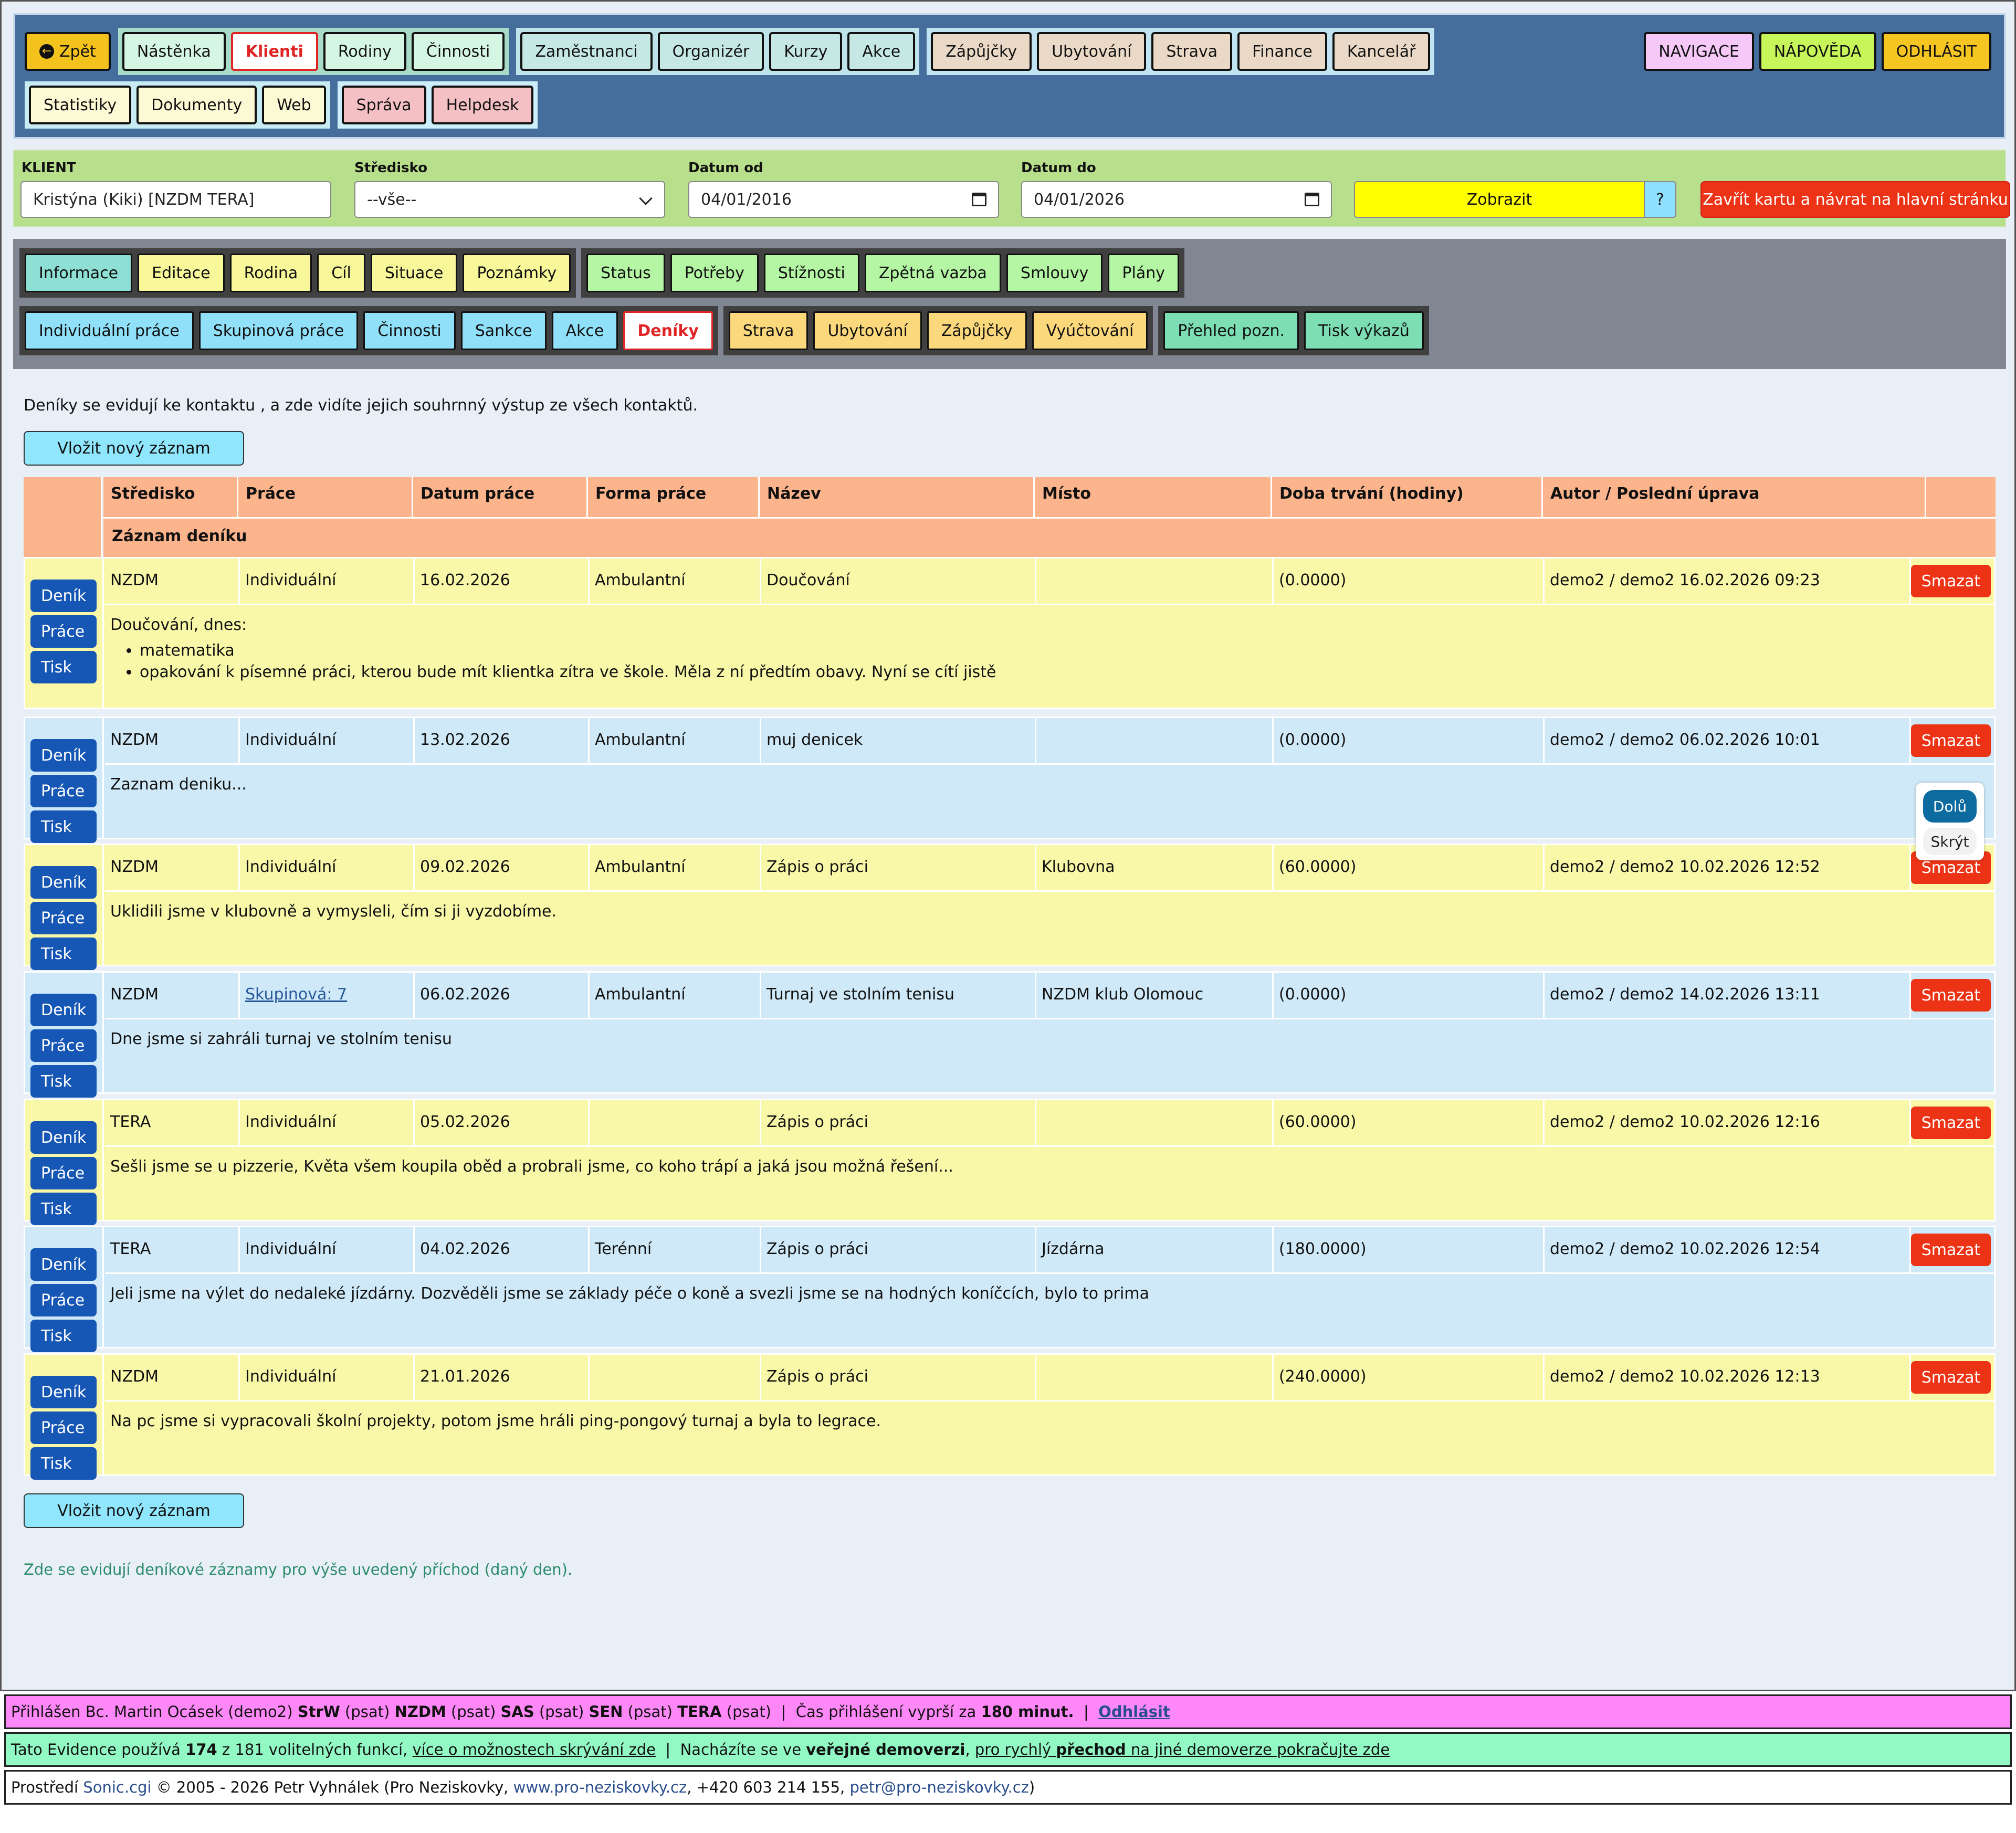  I want to click on nav-zapujcky: Zápůjčky, so click(981, 52).